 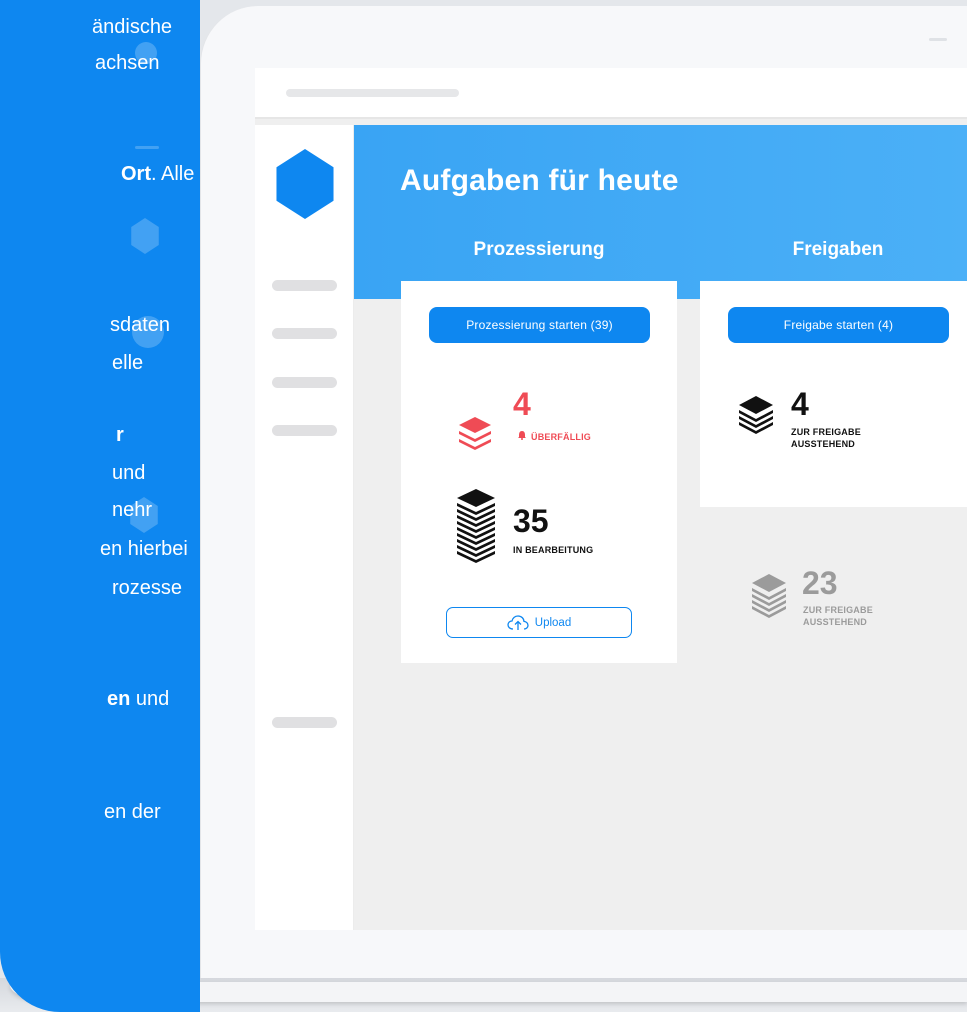 What do you see at coordinates (838, 616) in the screenshot?
I see `queued-approval-label: ZUR FREIGABE AUSSTEHEND` at bounding box center [838, 616].